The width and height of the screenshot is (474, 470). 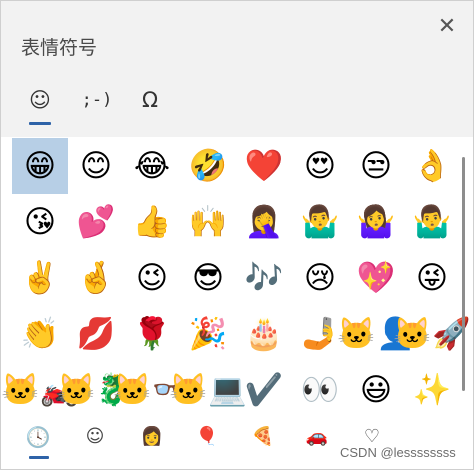 I want to click on category-food-button: 🍕, so click(x=263, y=437).